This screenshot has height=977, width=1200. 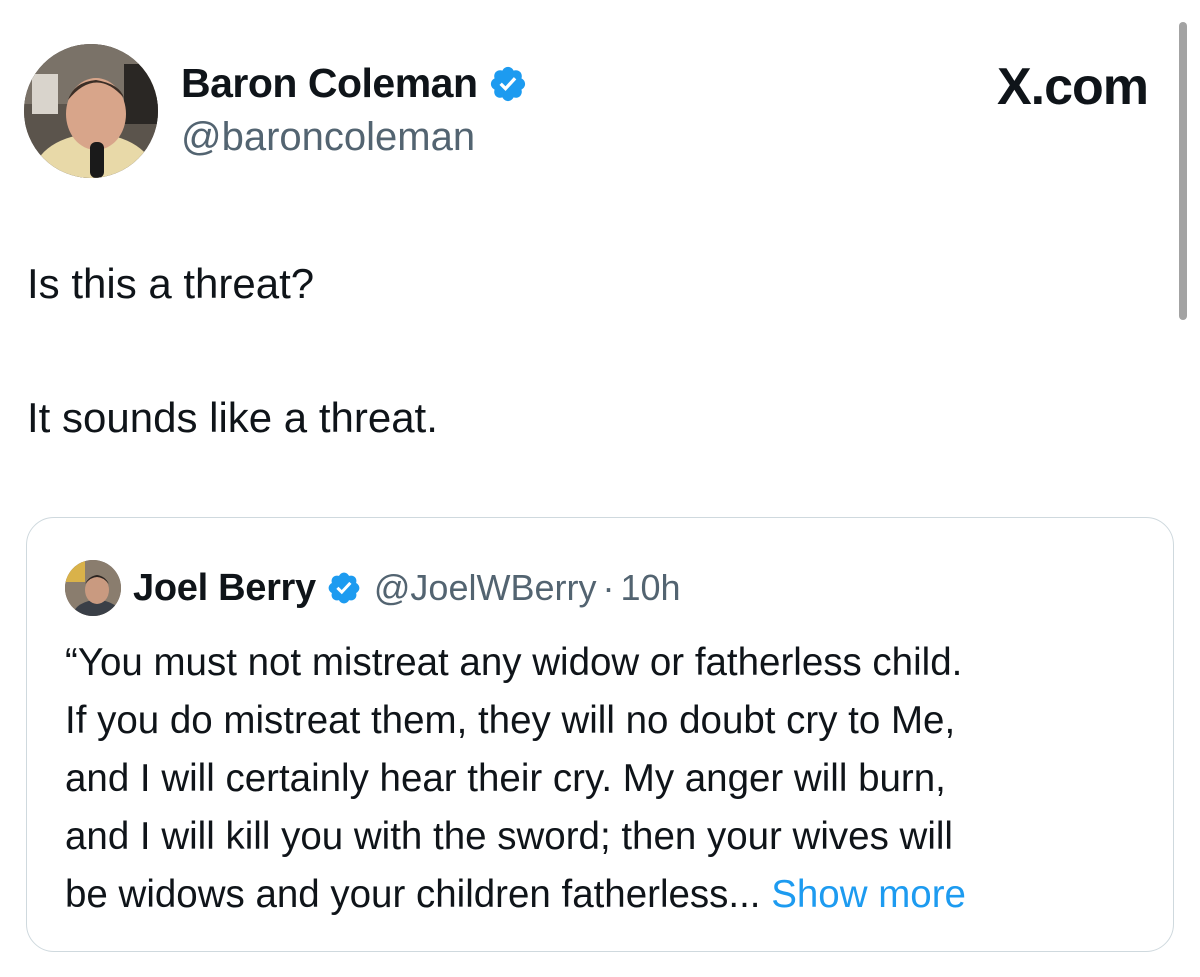 I want to click on tweet-text-line: It sounds like a threat., so click(x=232, y=417).